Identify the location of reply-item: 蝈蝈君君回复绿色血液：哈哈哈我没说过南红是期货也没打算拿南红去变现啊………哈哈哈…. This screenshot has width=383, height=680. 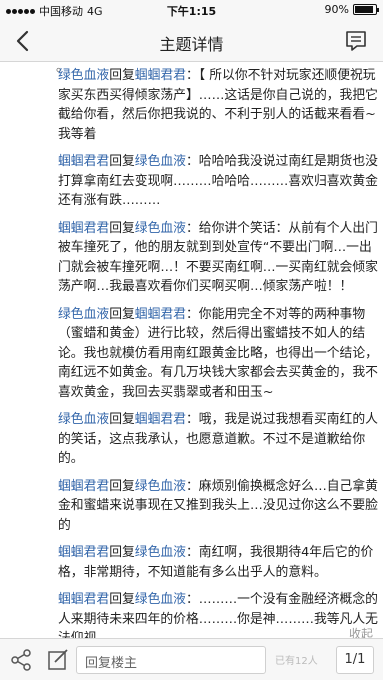
(219, 181).